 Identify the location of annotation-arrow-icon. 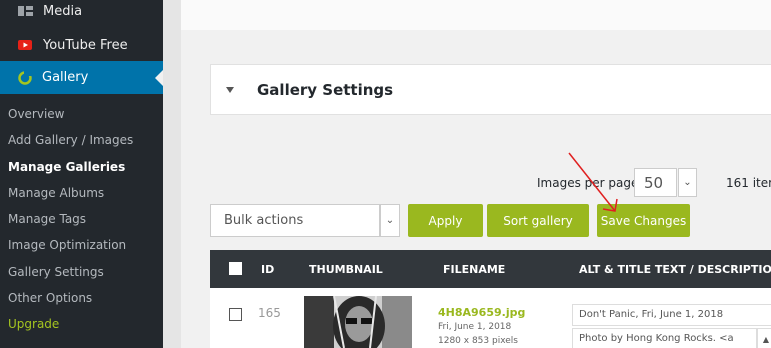
(593, 182).